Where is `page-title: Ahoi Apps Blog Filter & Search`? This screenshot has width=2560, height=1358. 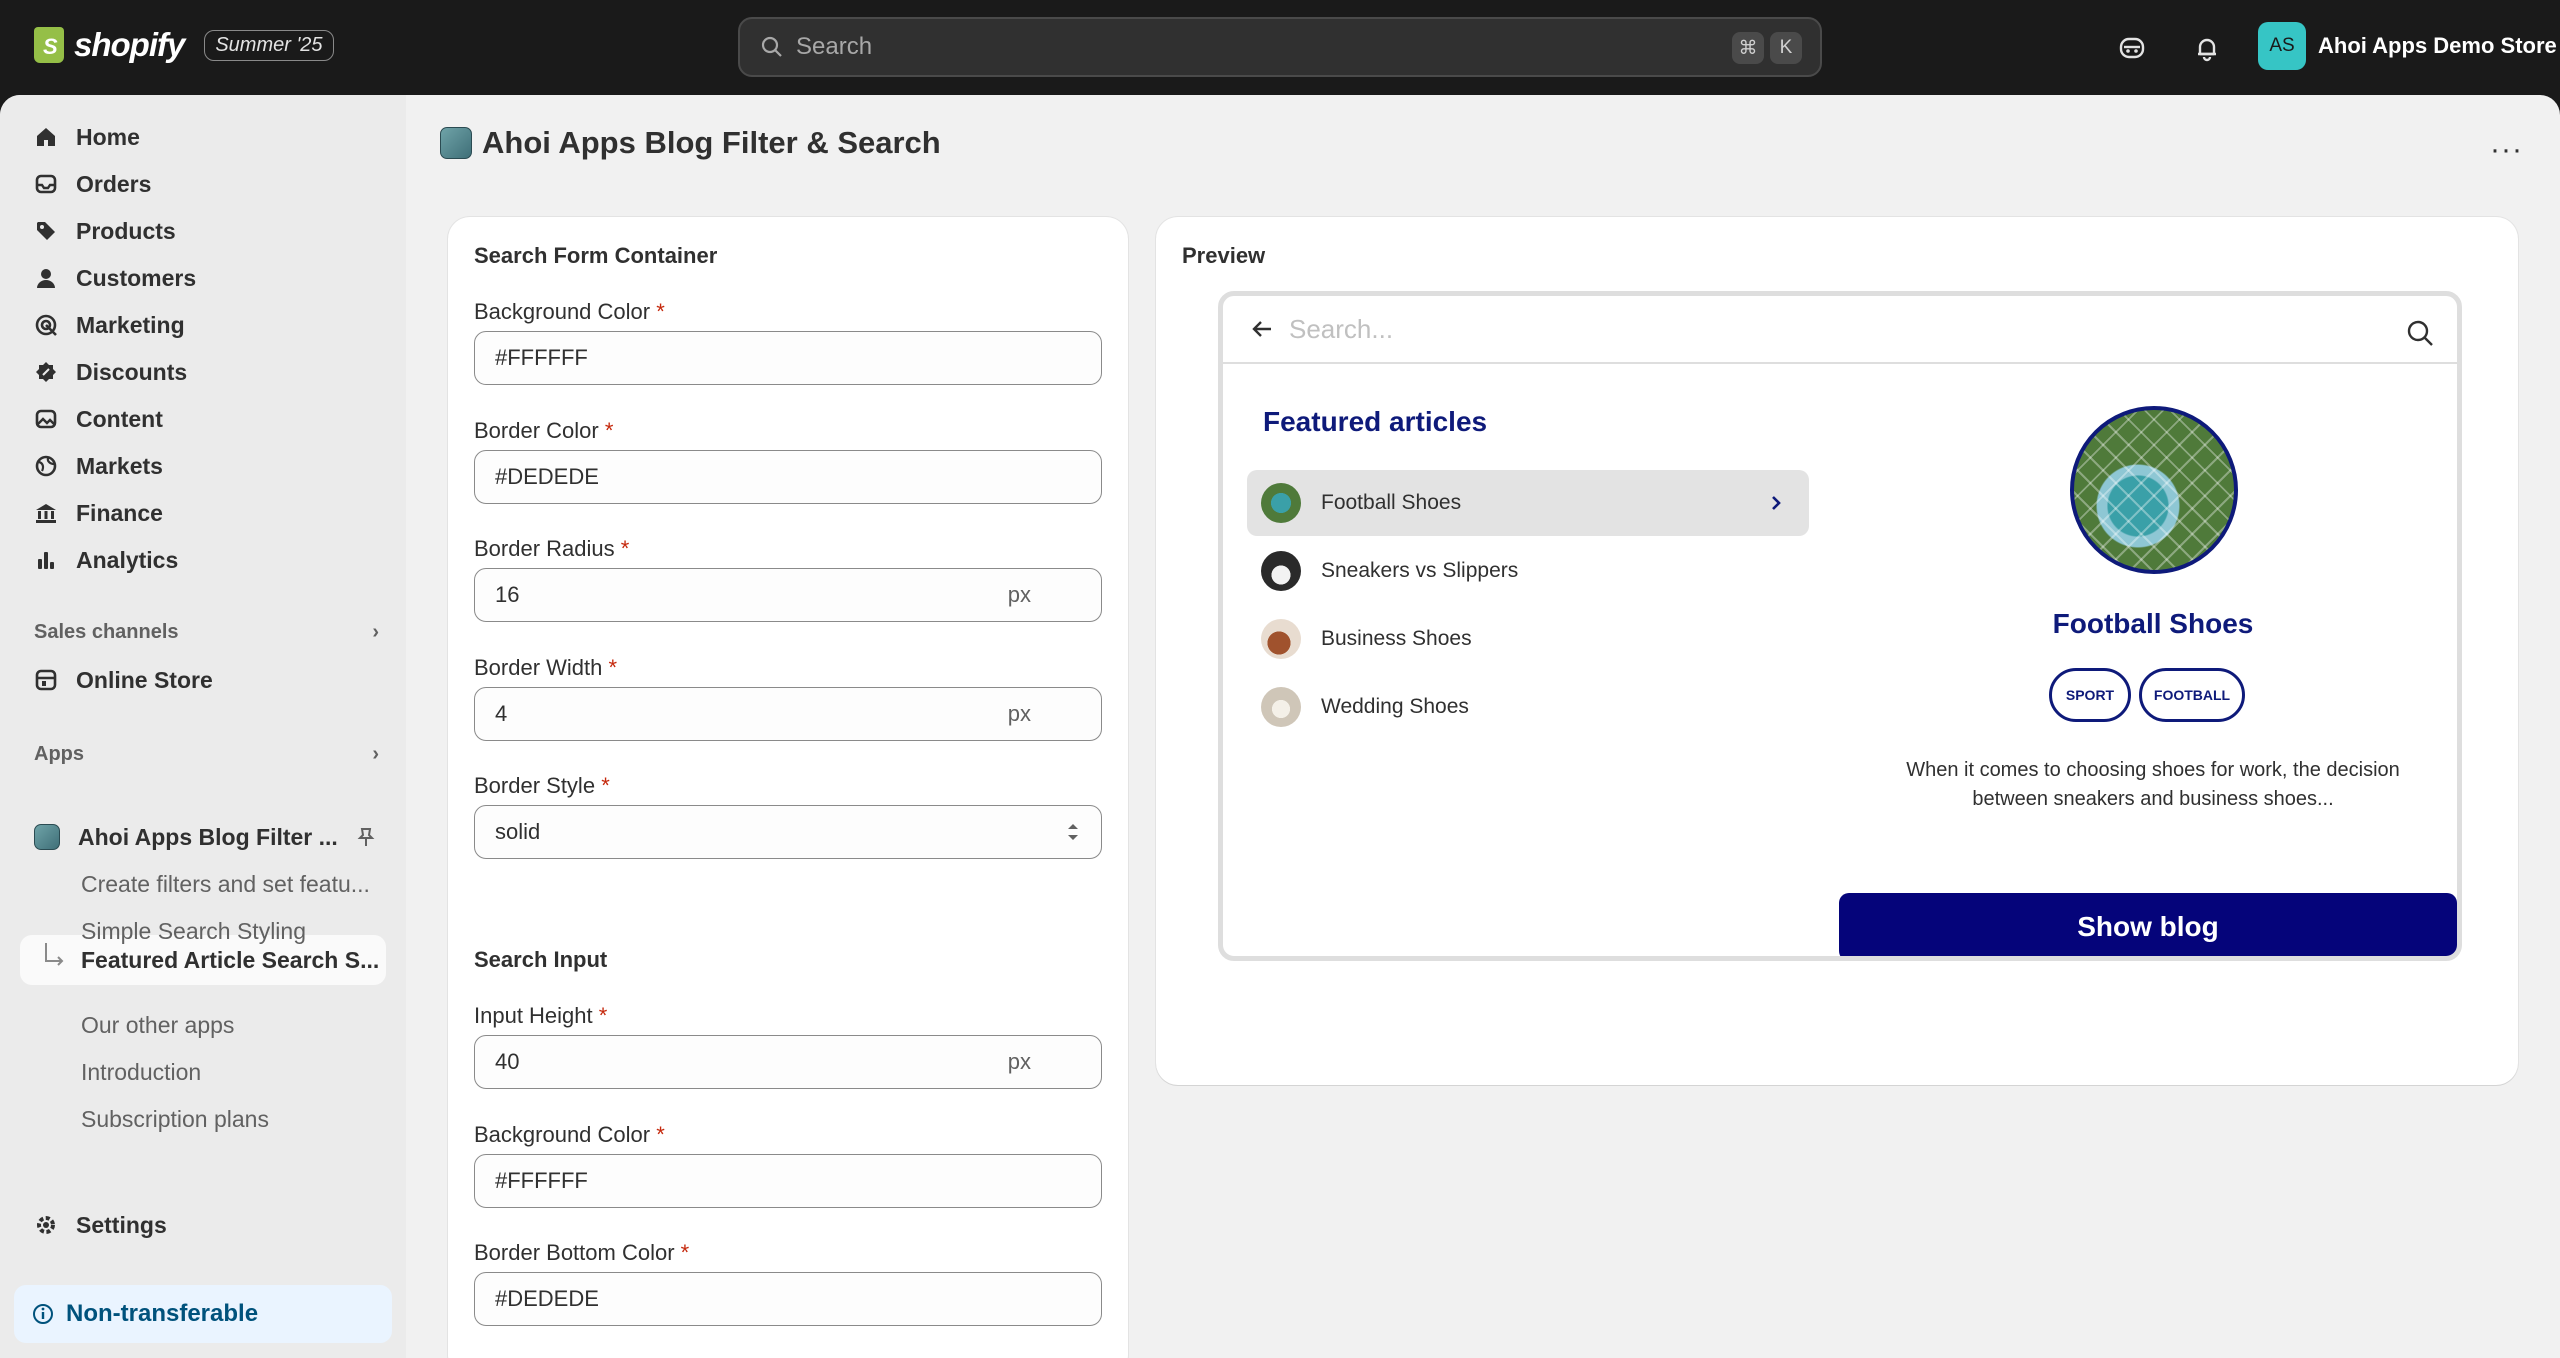
page-title: Ahoi Apps Blog Filter & Search is located at coordinates (690, 143).